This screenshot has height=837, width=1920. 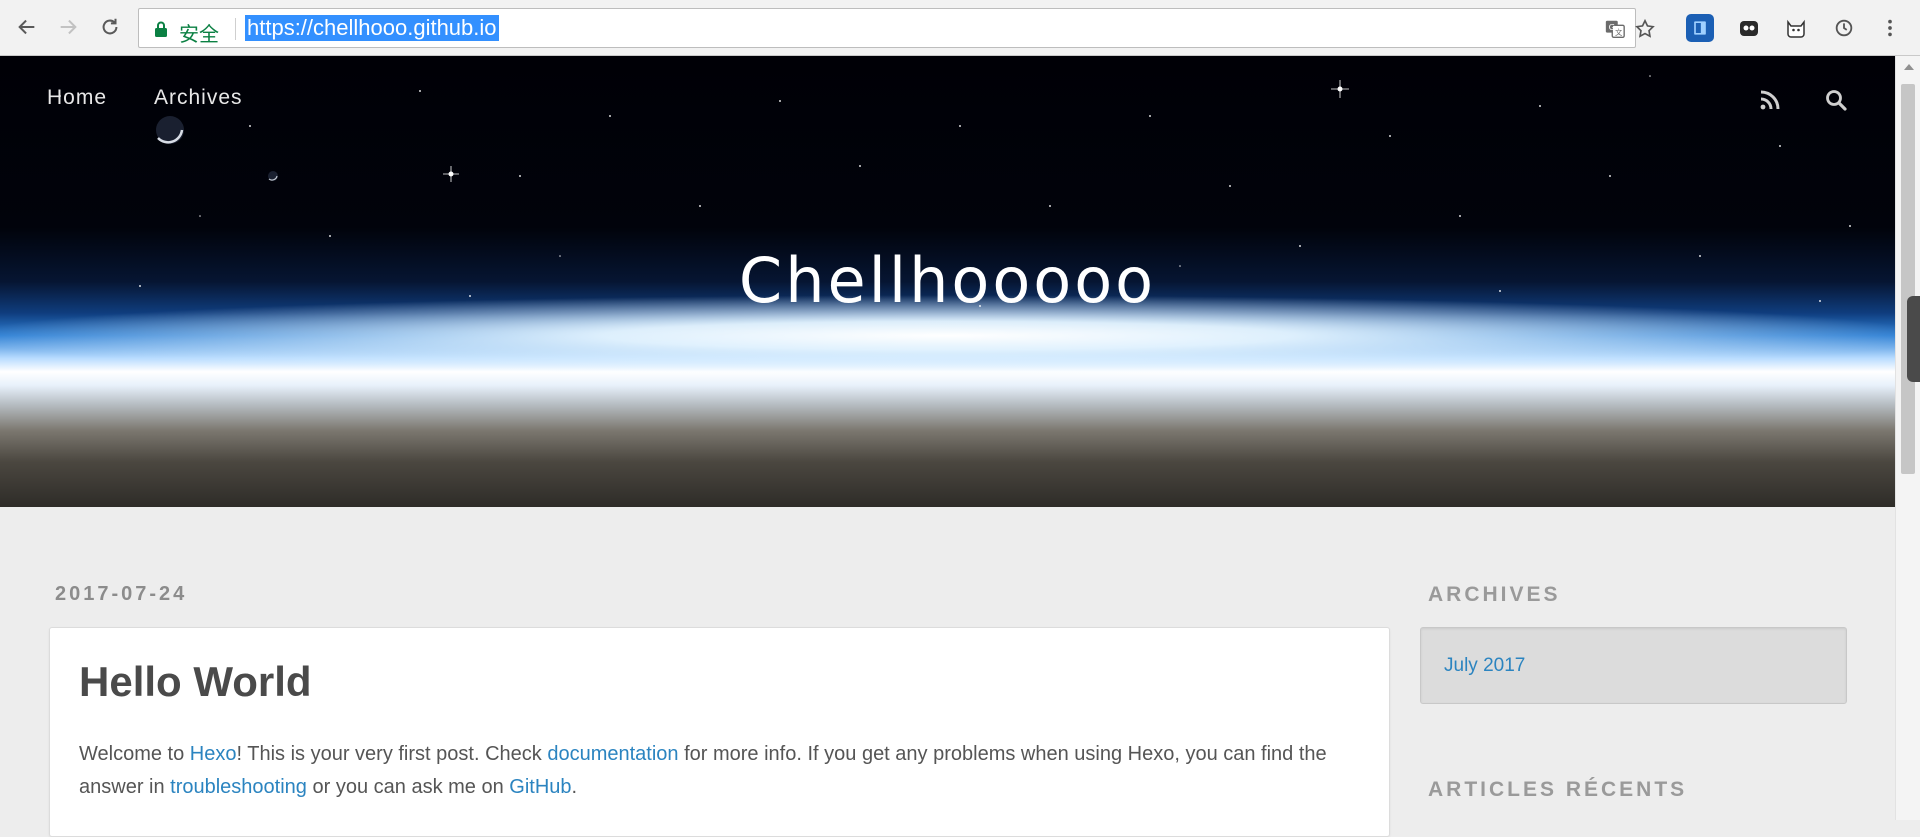 I want to click on scroll-thumb, so click(x=1908, y=279).